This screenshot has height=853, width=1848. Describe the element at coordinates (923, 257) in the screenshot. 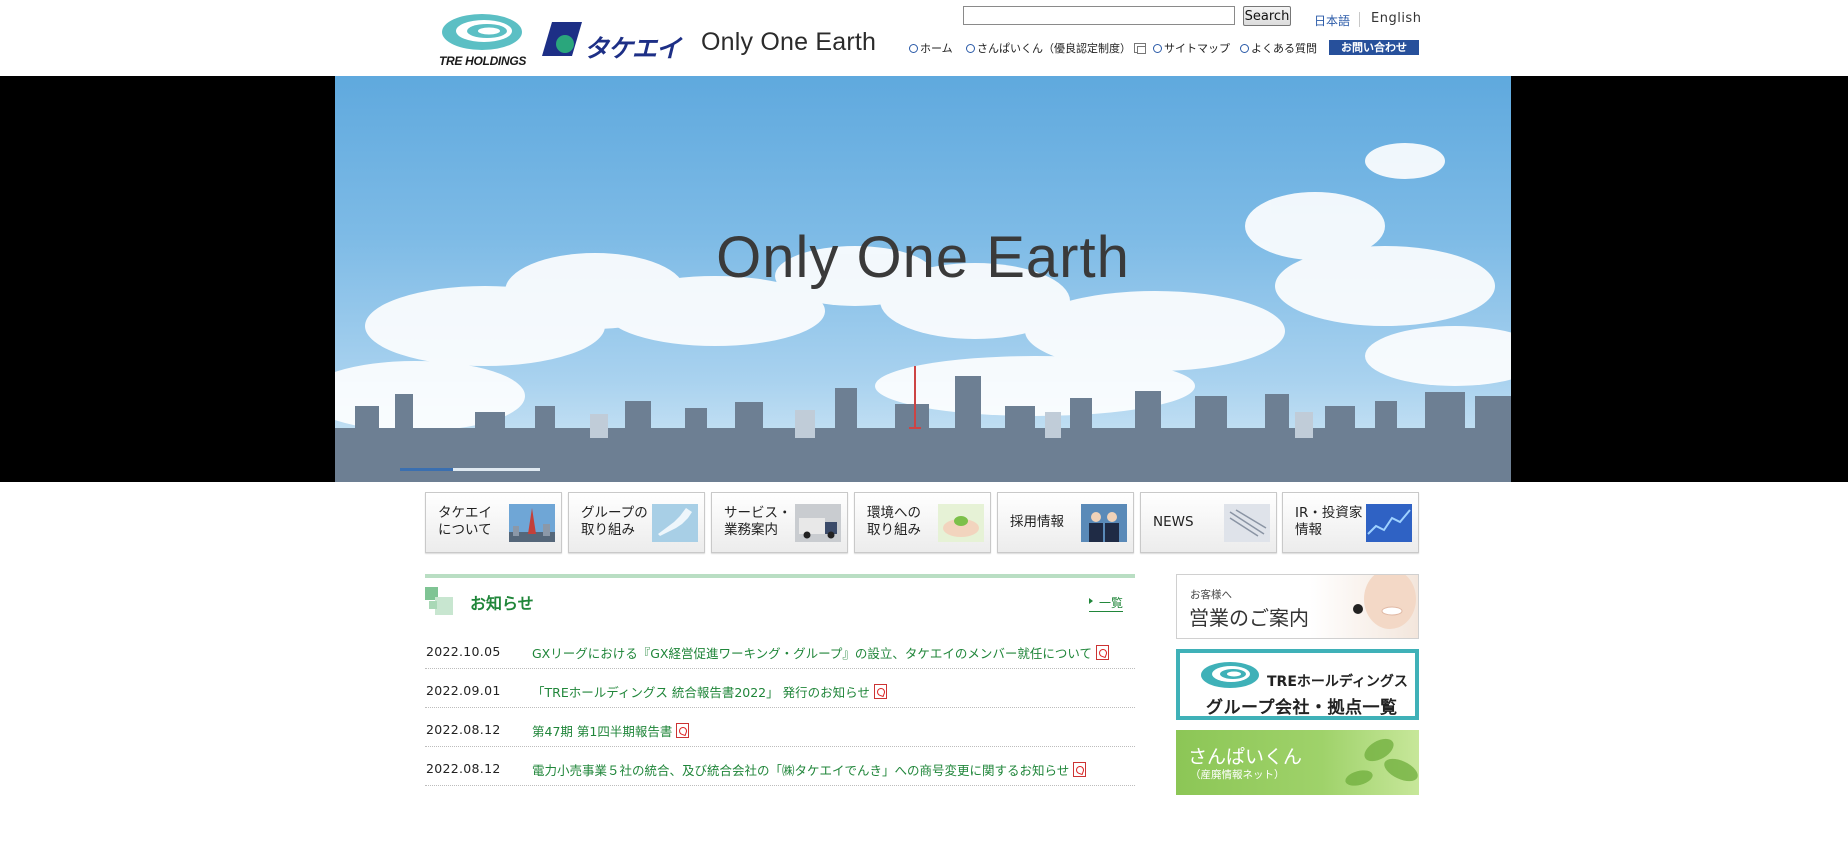

I see `hero-title: Only One Earth` at that location.